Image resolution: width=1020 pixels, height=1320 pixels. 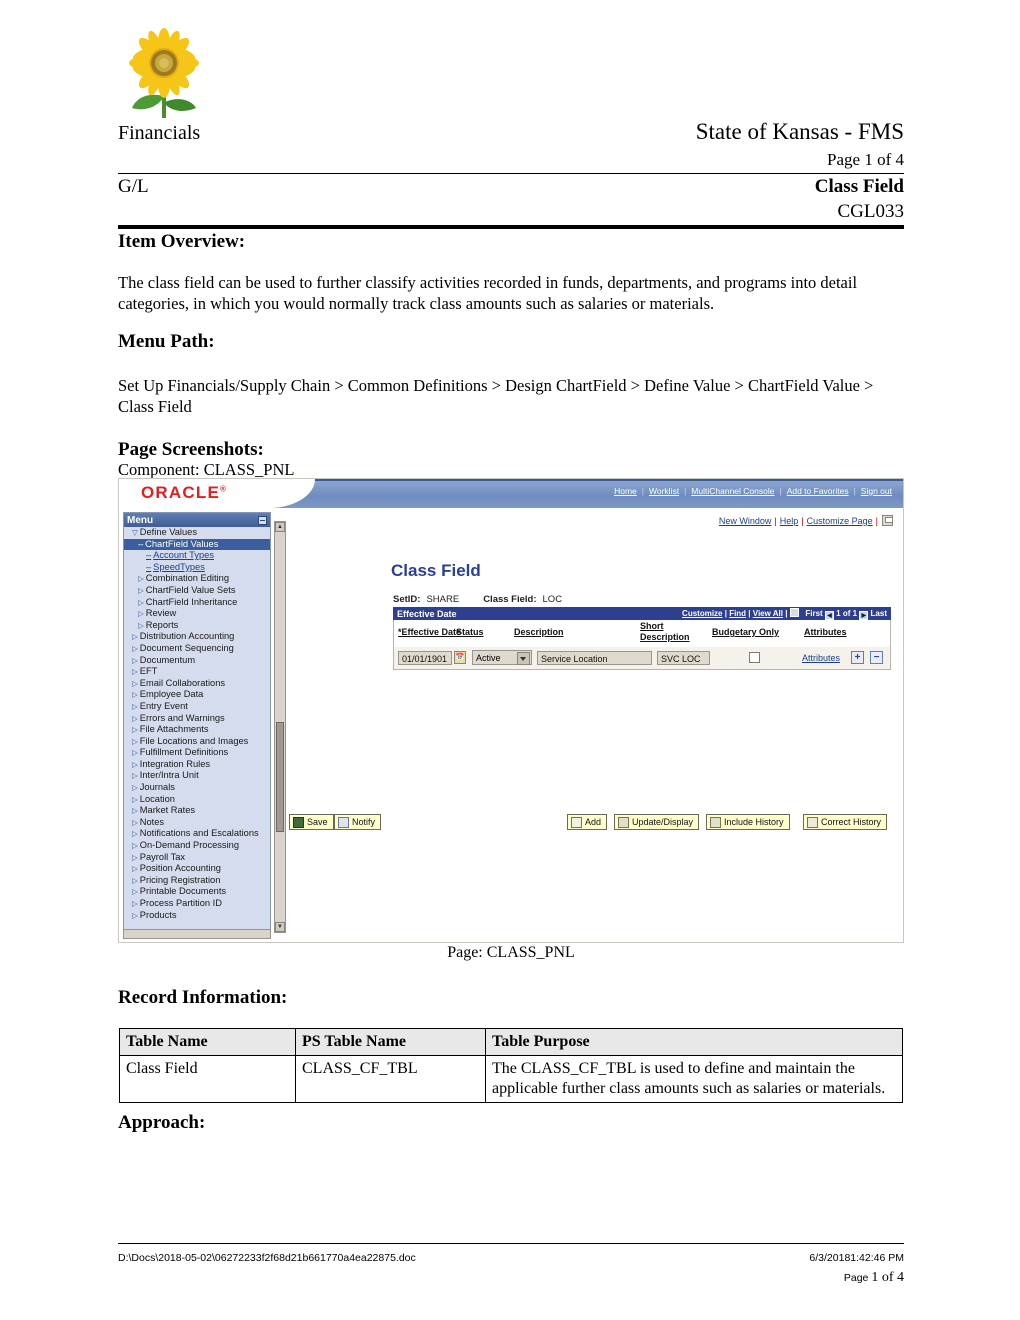 I want to click on menu-item-pricing-registration: ▷ Pricing Registration, so click(x=197, y=881).